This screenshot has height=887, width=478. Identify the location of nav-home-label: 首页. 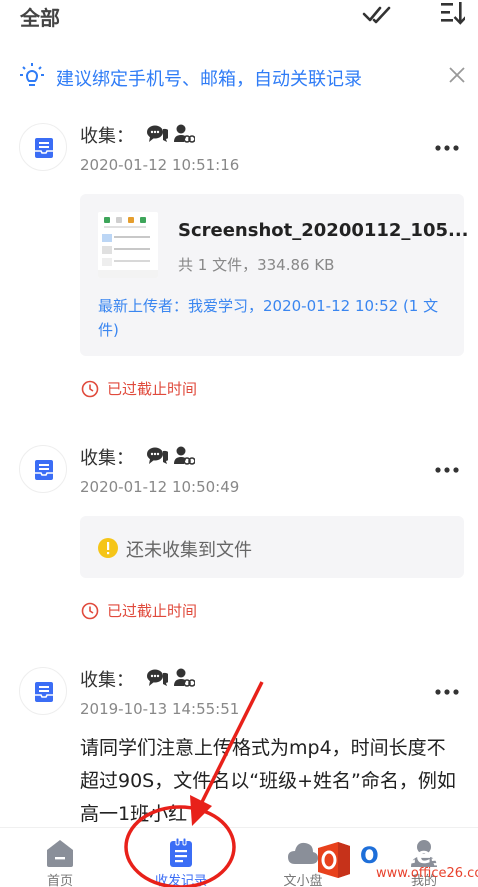
(59, 880).